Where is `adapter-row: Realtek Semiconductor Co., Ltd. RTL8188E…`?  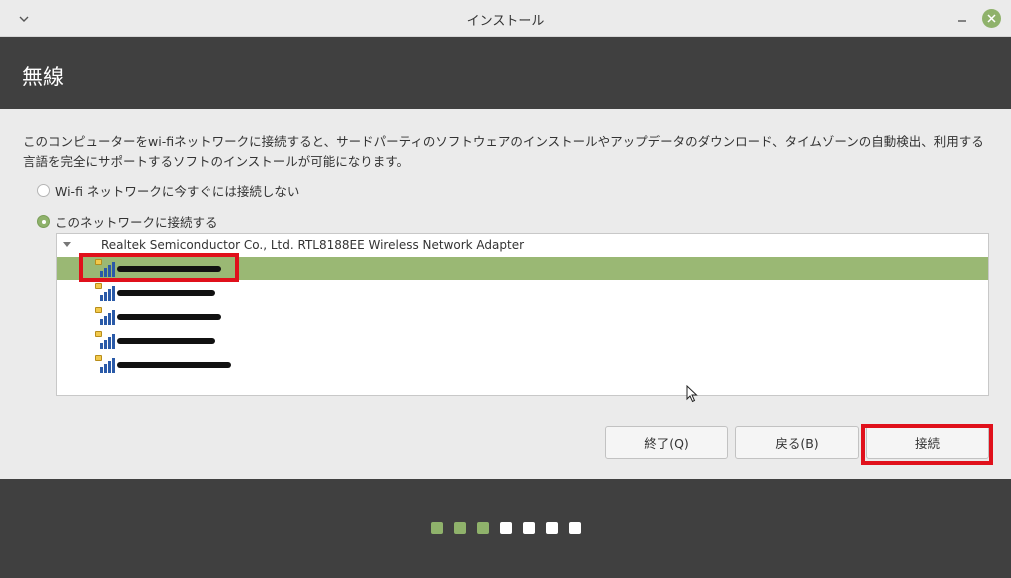
adapter-row: Realtek Semiconductor Co., Ltd. RTL8188E… is located at coordinates (522, 245).